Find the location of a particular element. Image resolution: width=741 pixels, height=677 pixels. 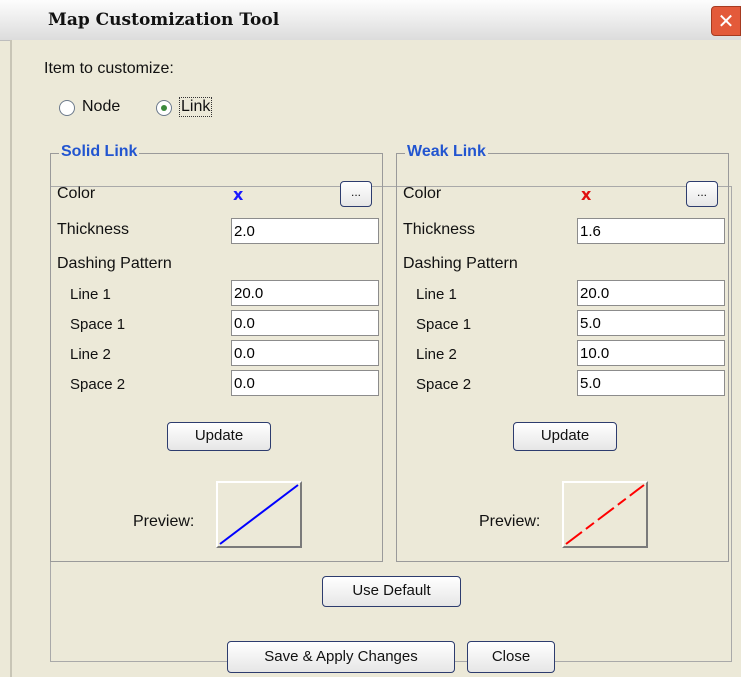

solid-preview-label: Preview: is located at coordinates (164, 521).